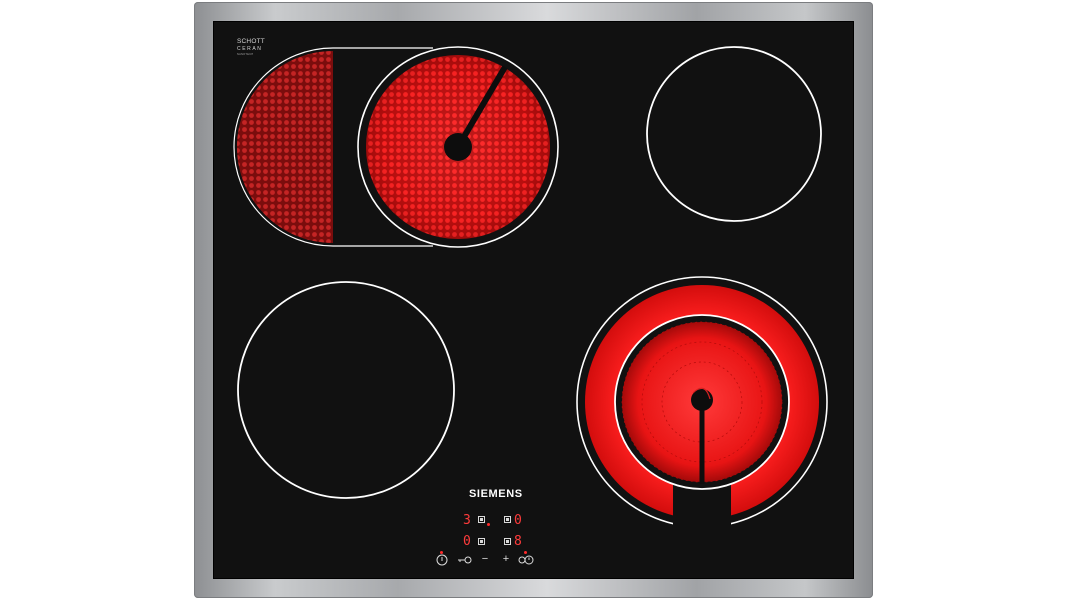 The width and height of the screenshot is (1066, 600). Describe the element at coordinates (507, 519) in the screenshot. I see `zone-indicator-rear-right` at that location.